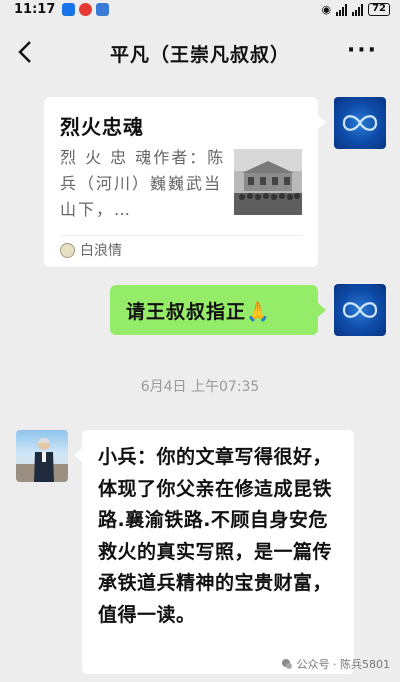 This screenshot has width=400, height=682. I want to click on more-button: ···, so click(362, 50).